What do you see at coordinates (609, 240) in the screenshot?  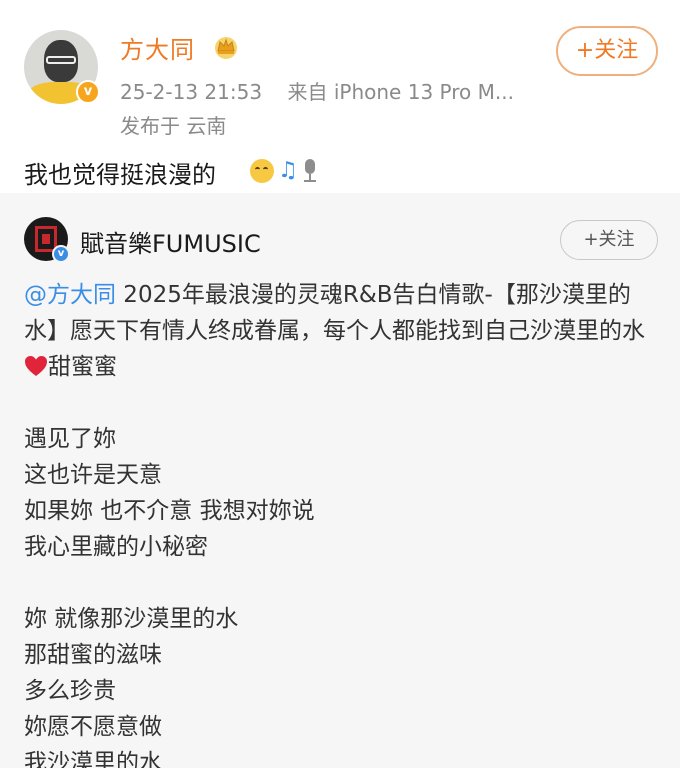 I see `repost-follow-button: +关注` at bounding box center [609, 240].